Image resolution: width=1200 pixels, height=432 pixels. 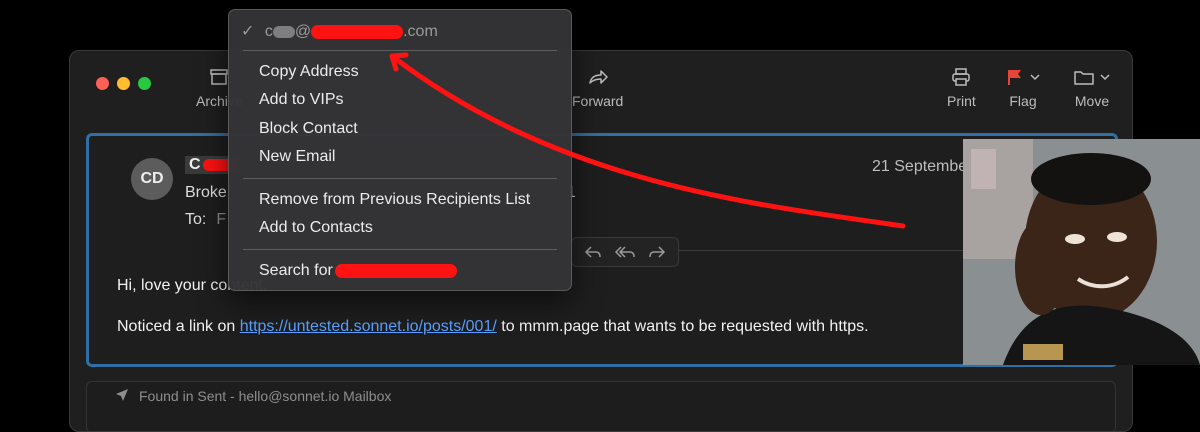 I want to click on body-link: https://untested.sonnet.io/posts/001/, so click(x=368, y=326).